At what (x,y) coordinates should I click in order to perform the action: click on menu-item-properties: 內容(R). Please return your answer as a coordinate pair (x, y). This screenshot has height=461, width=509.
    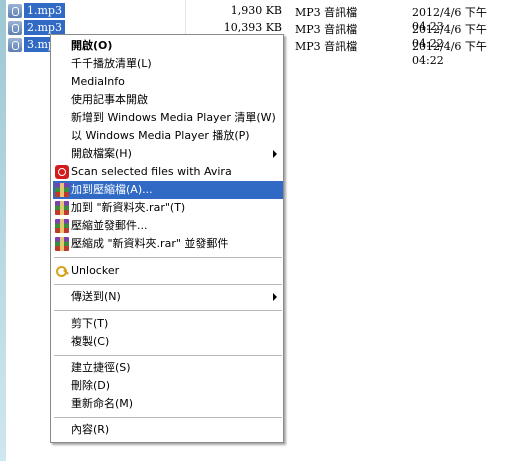
    Looking at the image, I should click on (168, 430).